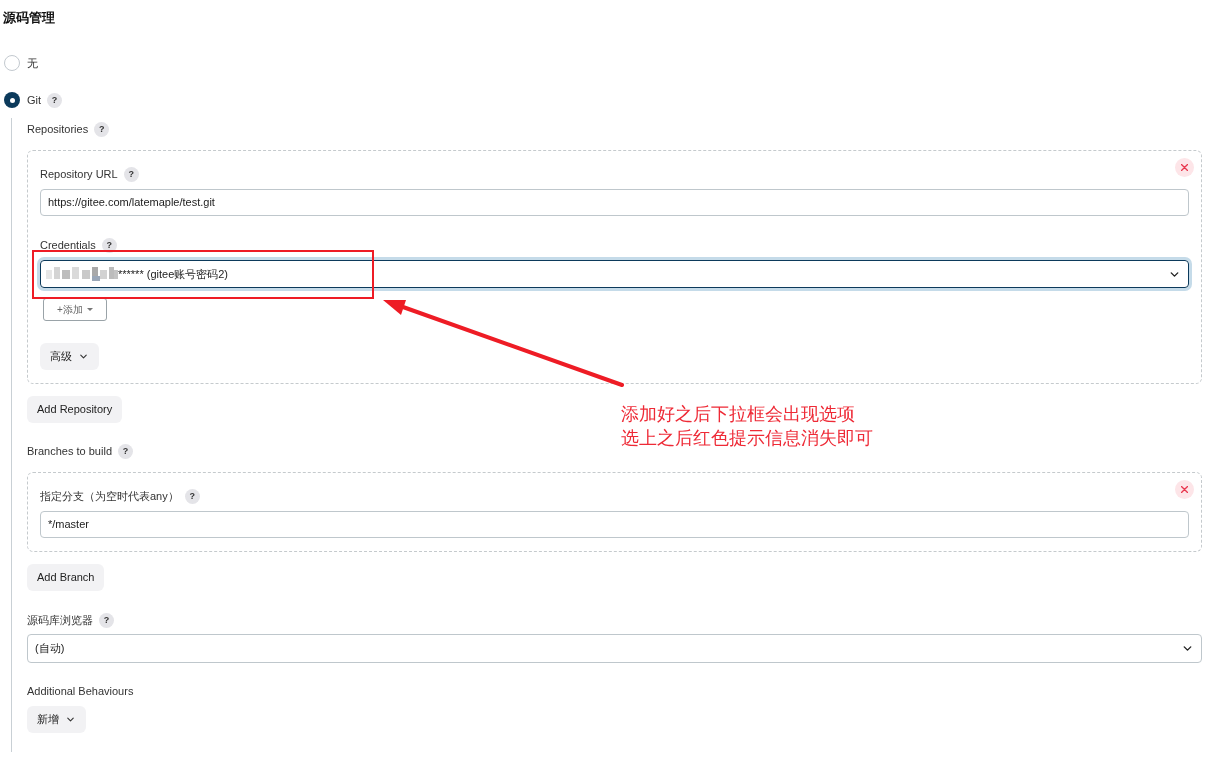 The width and height of the screenshot is (1214, 759). Describe the element at coordinates (614, 274) in the screenshot. I see `credentials-select: ****** (gitee账号密码2)` at that location.